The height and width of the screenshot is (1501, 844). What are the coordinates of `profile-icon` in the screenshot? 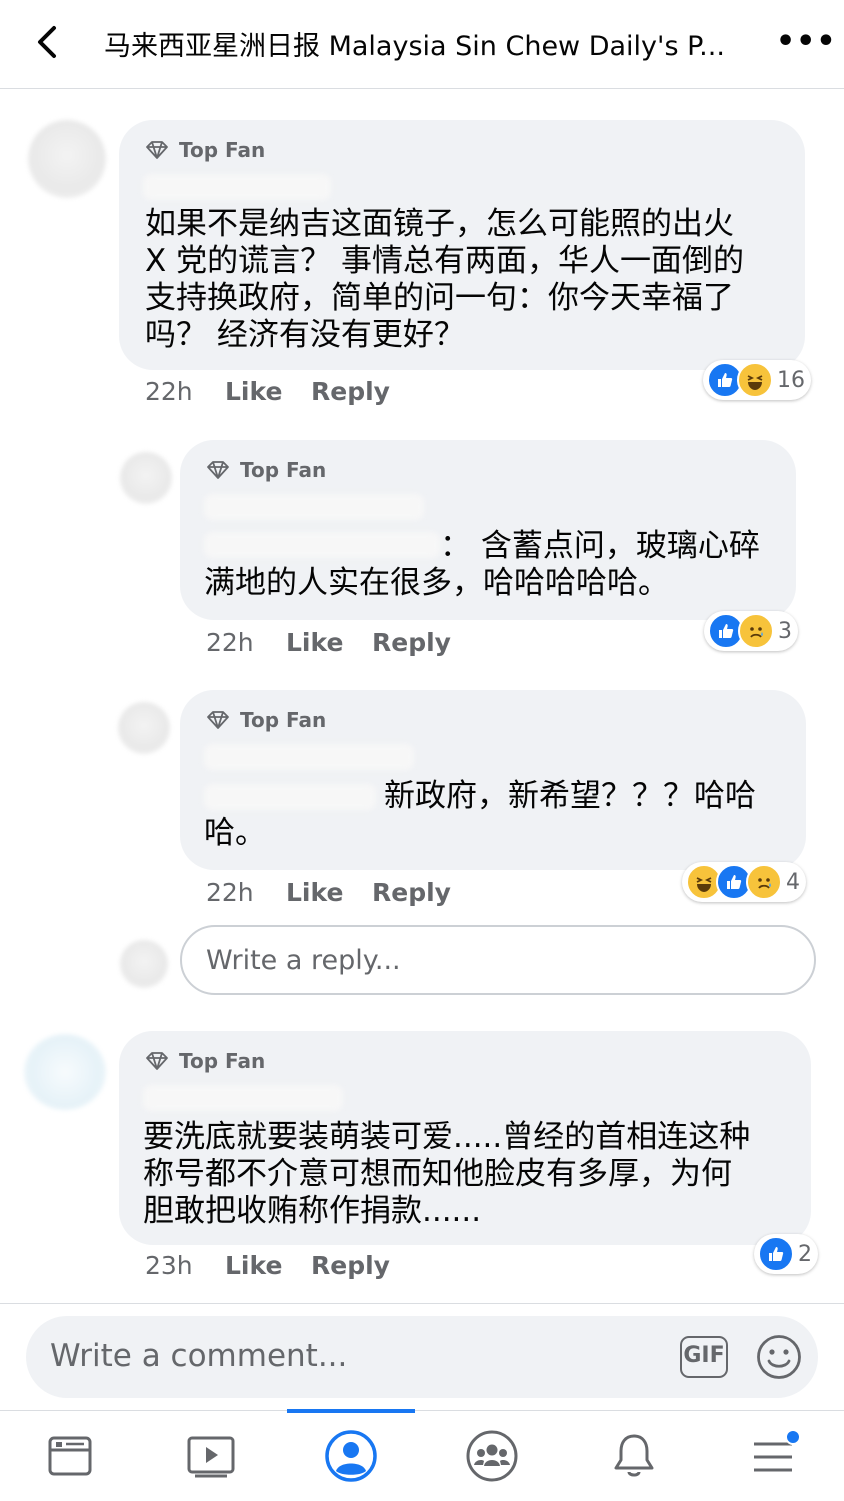 It's located at (351, 1456).